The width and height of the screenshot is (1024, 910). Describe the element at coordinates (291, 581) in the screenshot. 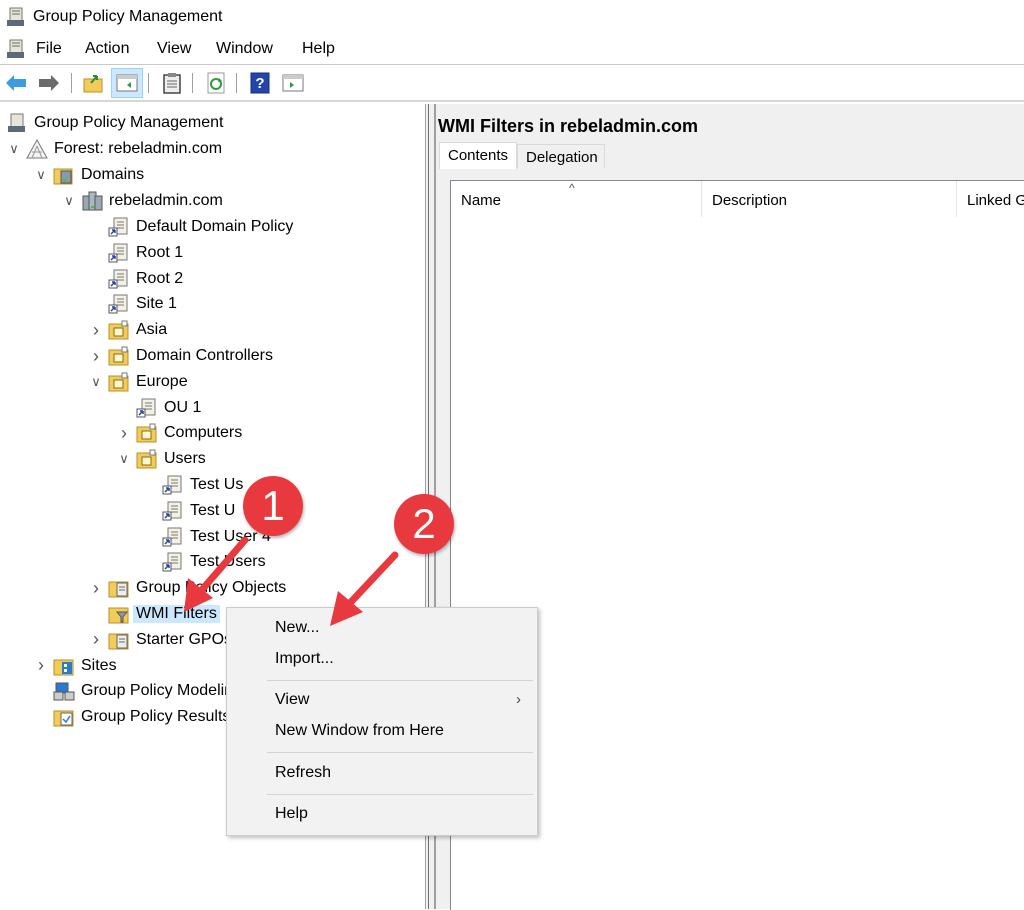

I see `annotation-arrows` at that location.